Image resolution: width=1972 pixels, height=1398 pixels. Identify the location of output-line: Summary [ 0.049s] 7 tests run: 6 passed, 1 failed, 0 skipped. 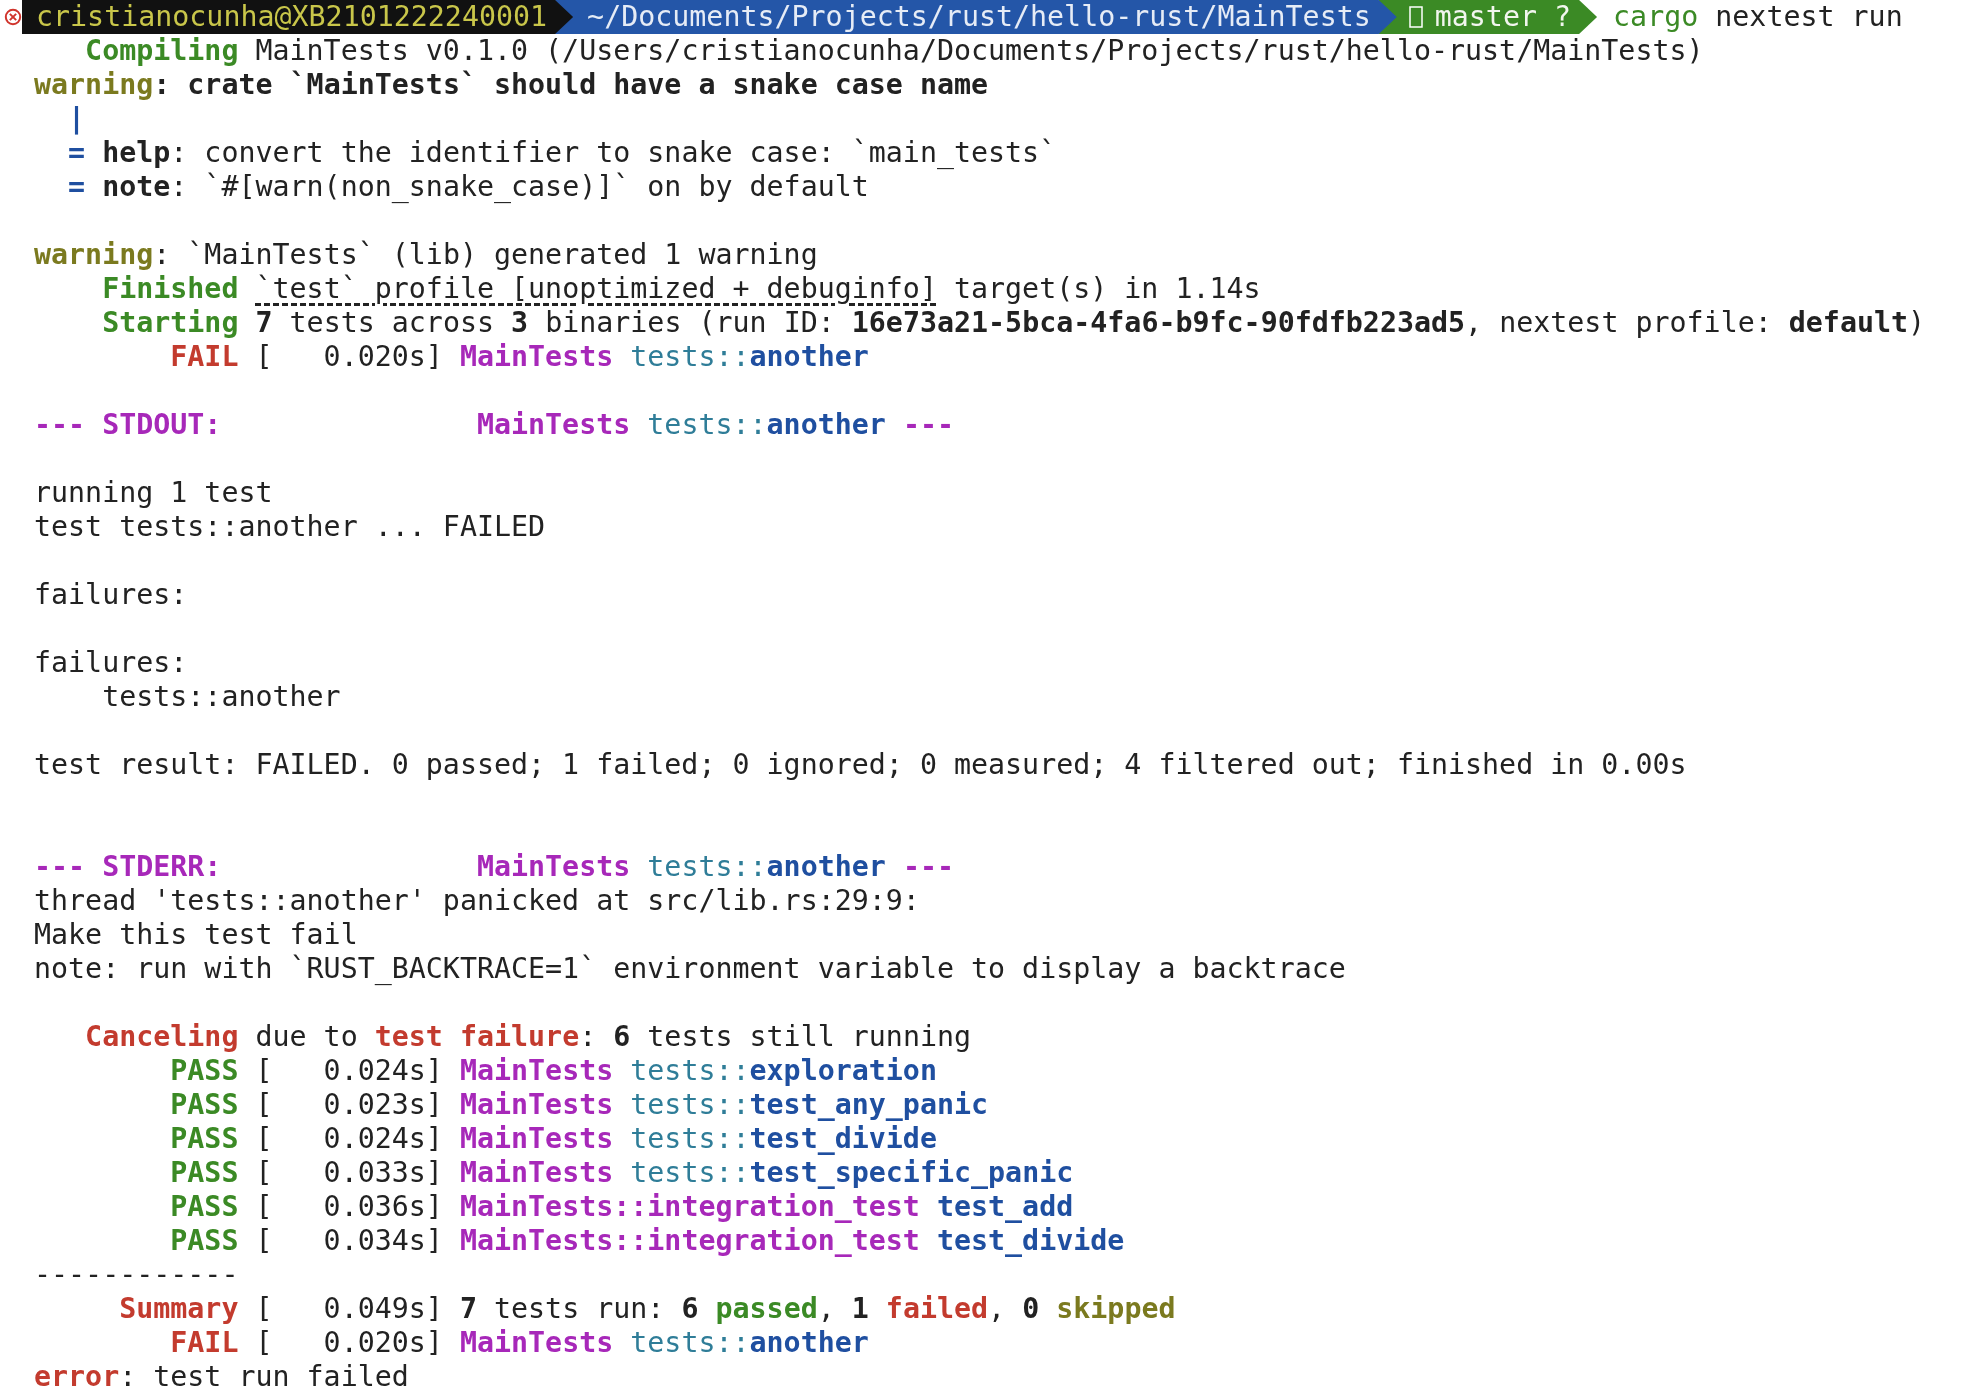
(647, 1309).